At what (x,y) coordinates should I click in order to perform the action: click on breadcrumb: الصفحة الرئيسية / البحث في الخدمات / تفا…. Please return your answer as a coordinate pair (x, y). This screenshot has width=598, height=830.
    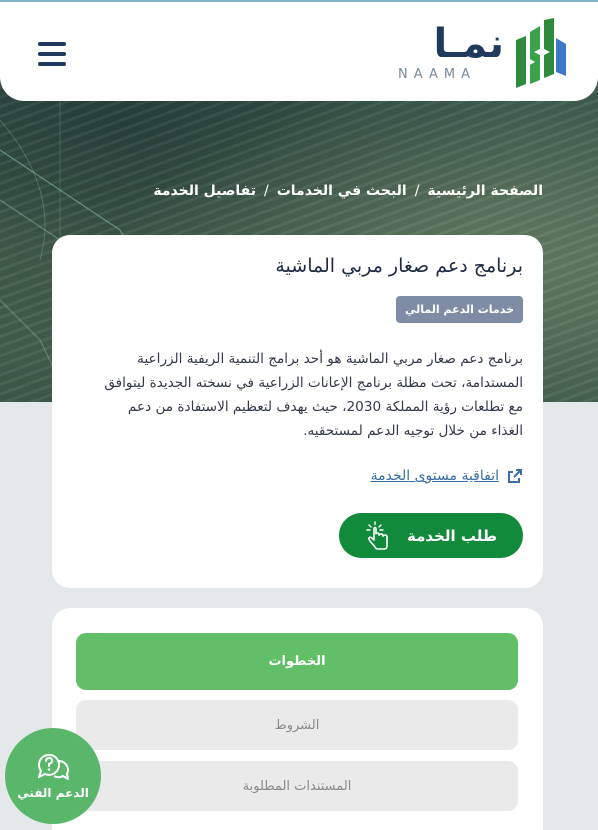
    Looking at the image, I should click on (348, 191).